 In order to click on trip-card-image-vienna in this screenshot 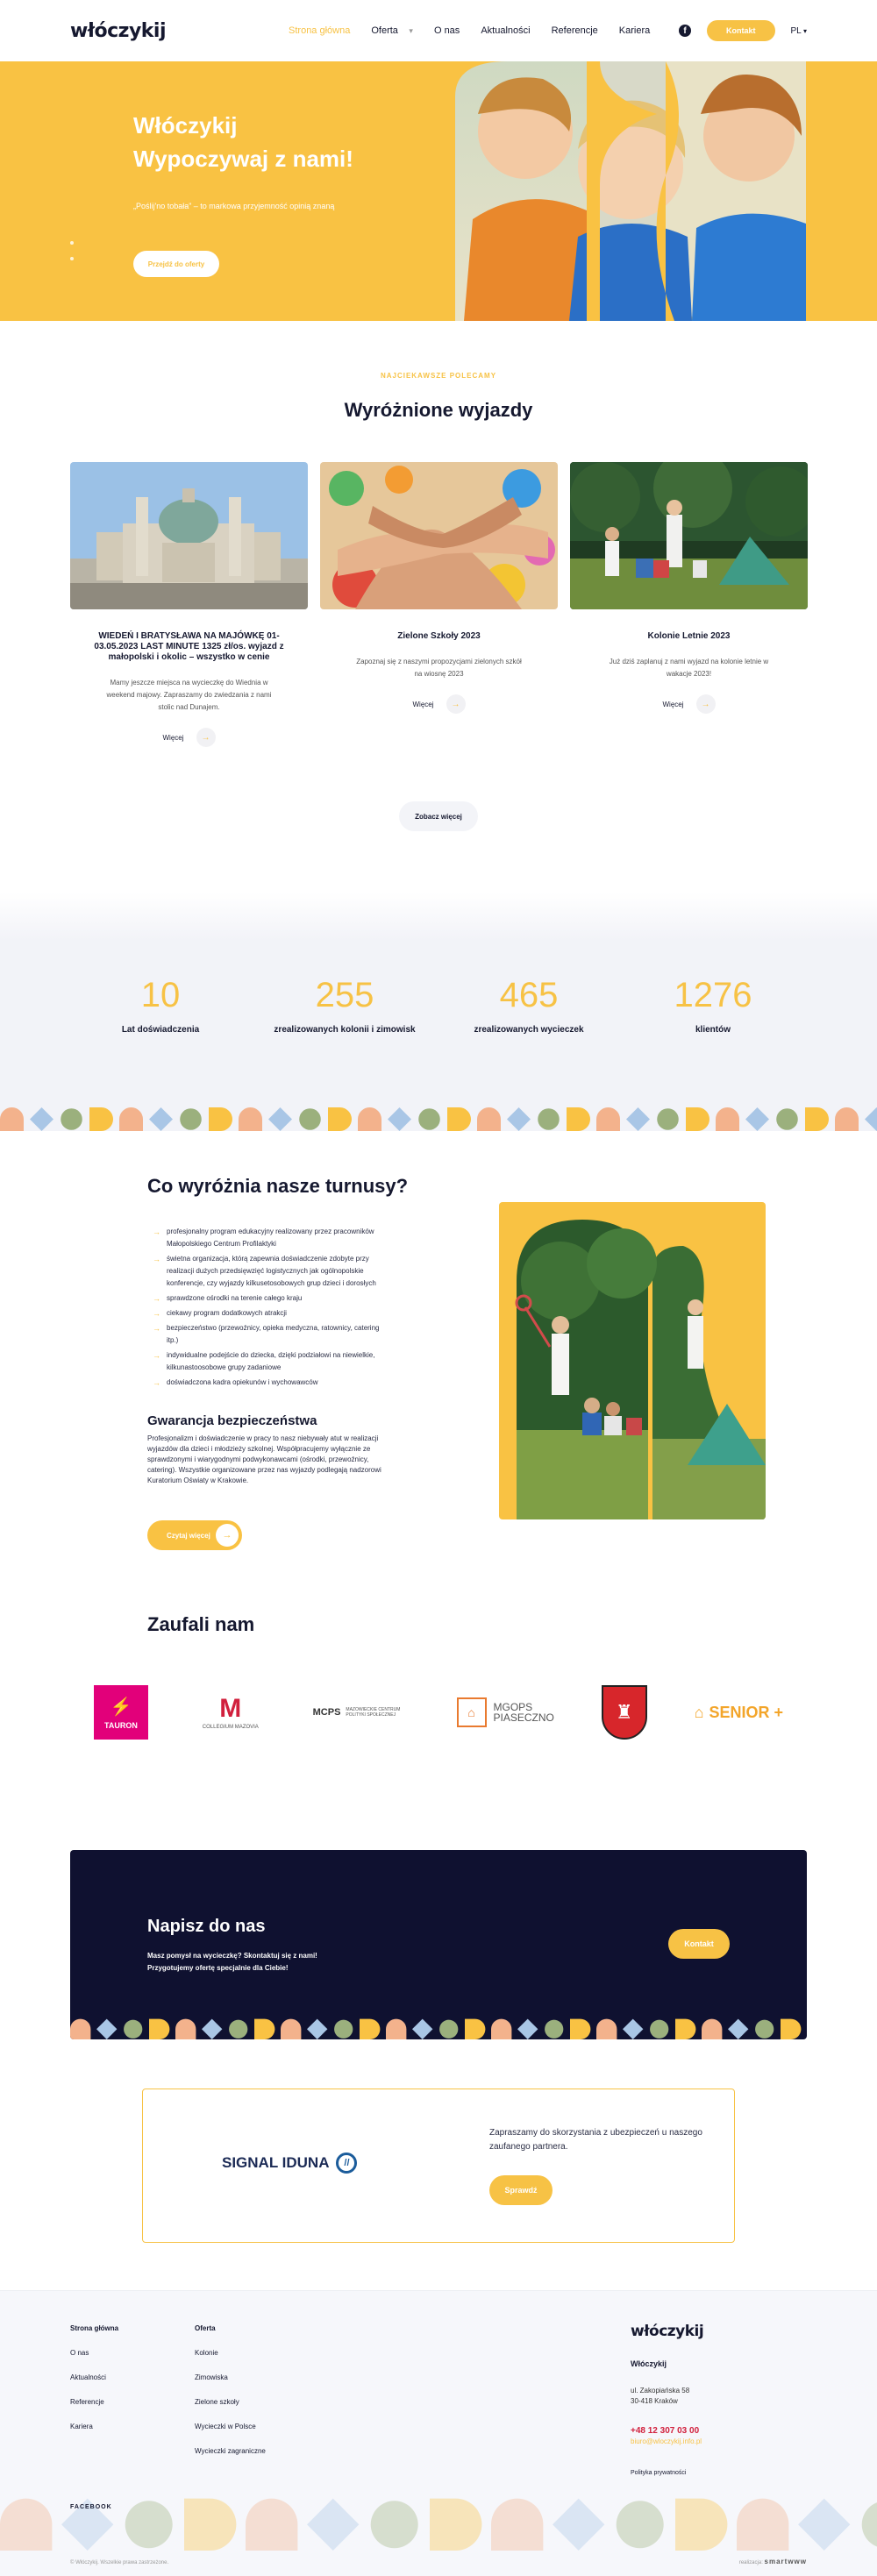, I will do `click(189, 535)`.